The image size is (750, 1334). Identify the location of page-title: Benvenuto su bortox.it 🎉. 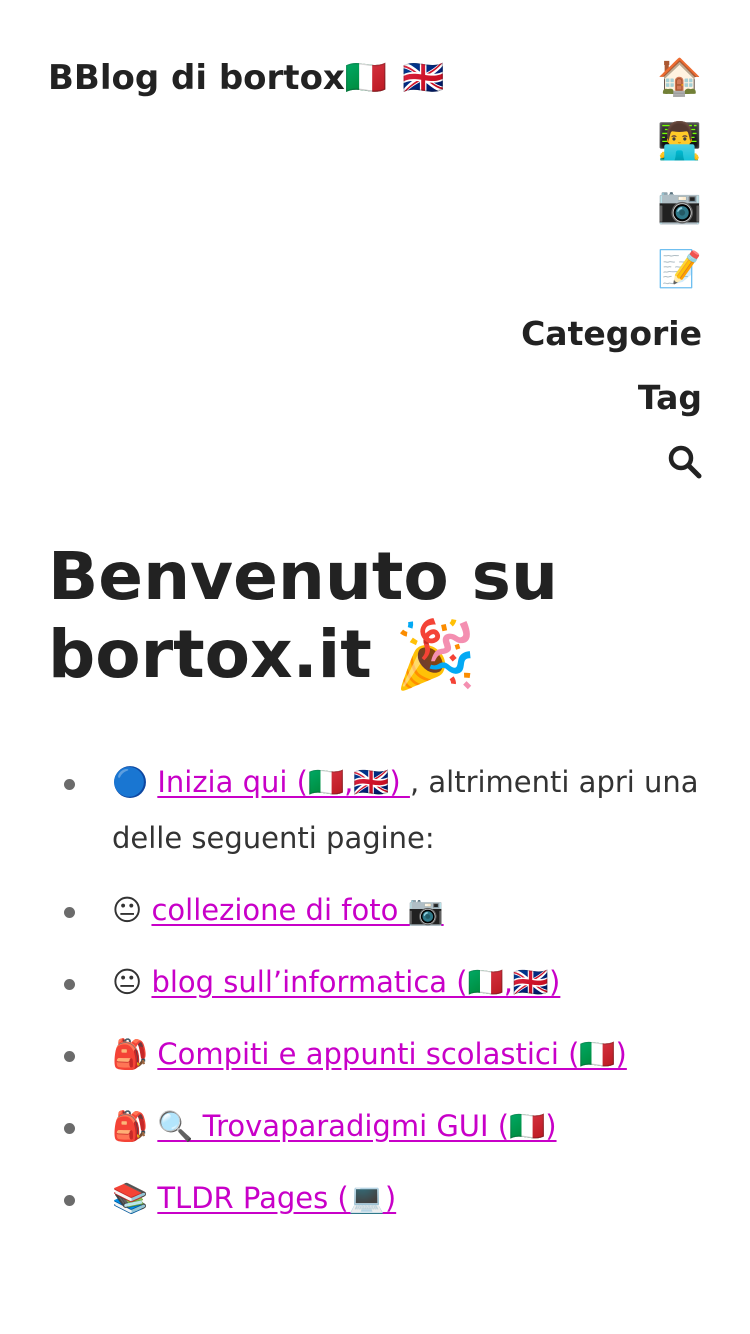
(303, 615).